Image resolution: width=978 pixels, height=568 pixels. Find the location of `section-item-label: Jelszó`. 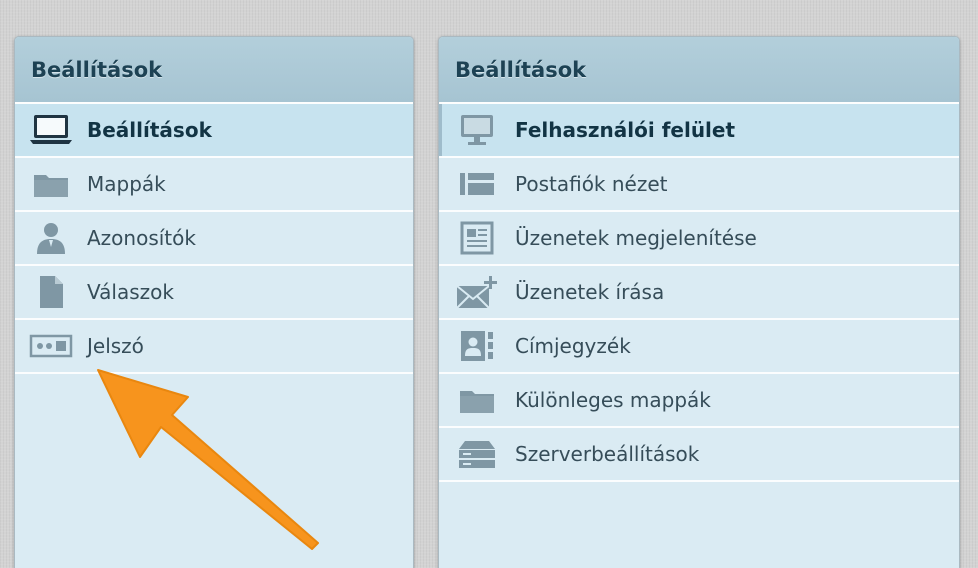

section-item-label: Jelszó is located at coordinates (115, 346).